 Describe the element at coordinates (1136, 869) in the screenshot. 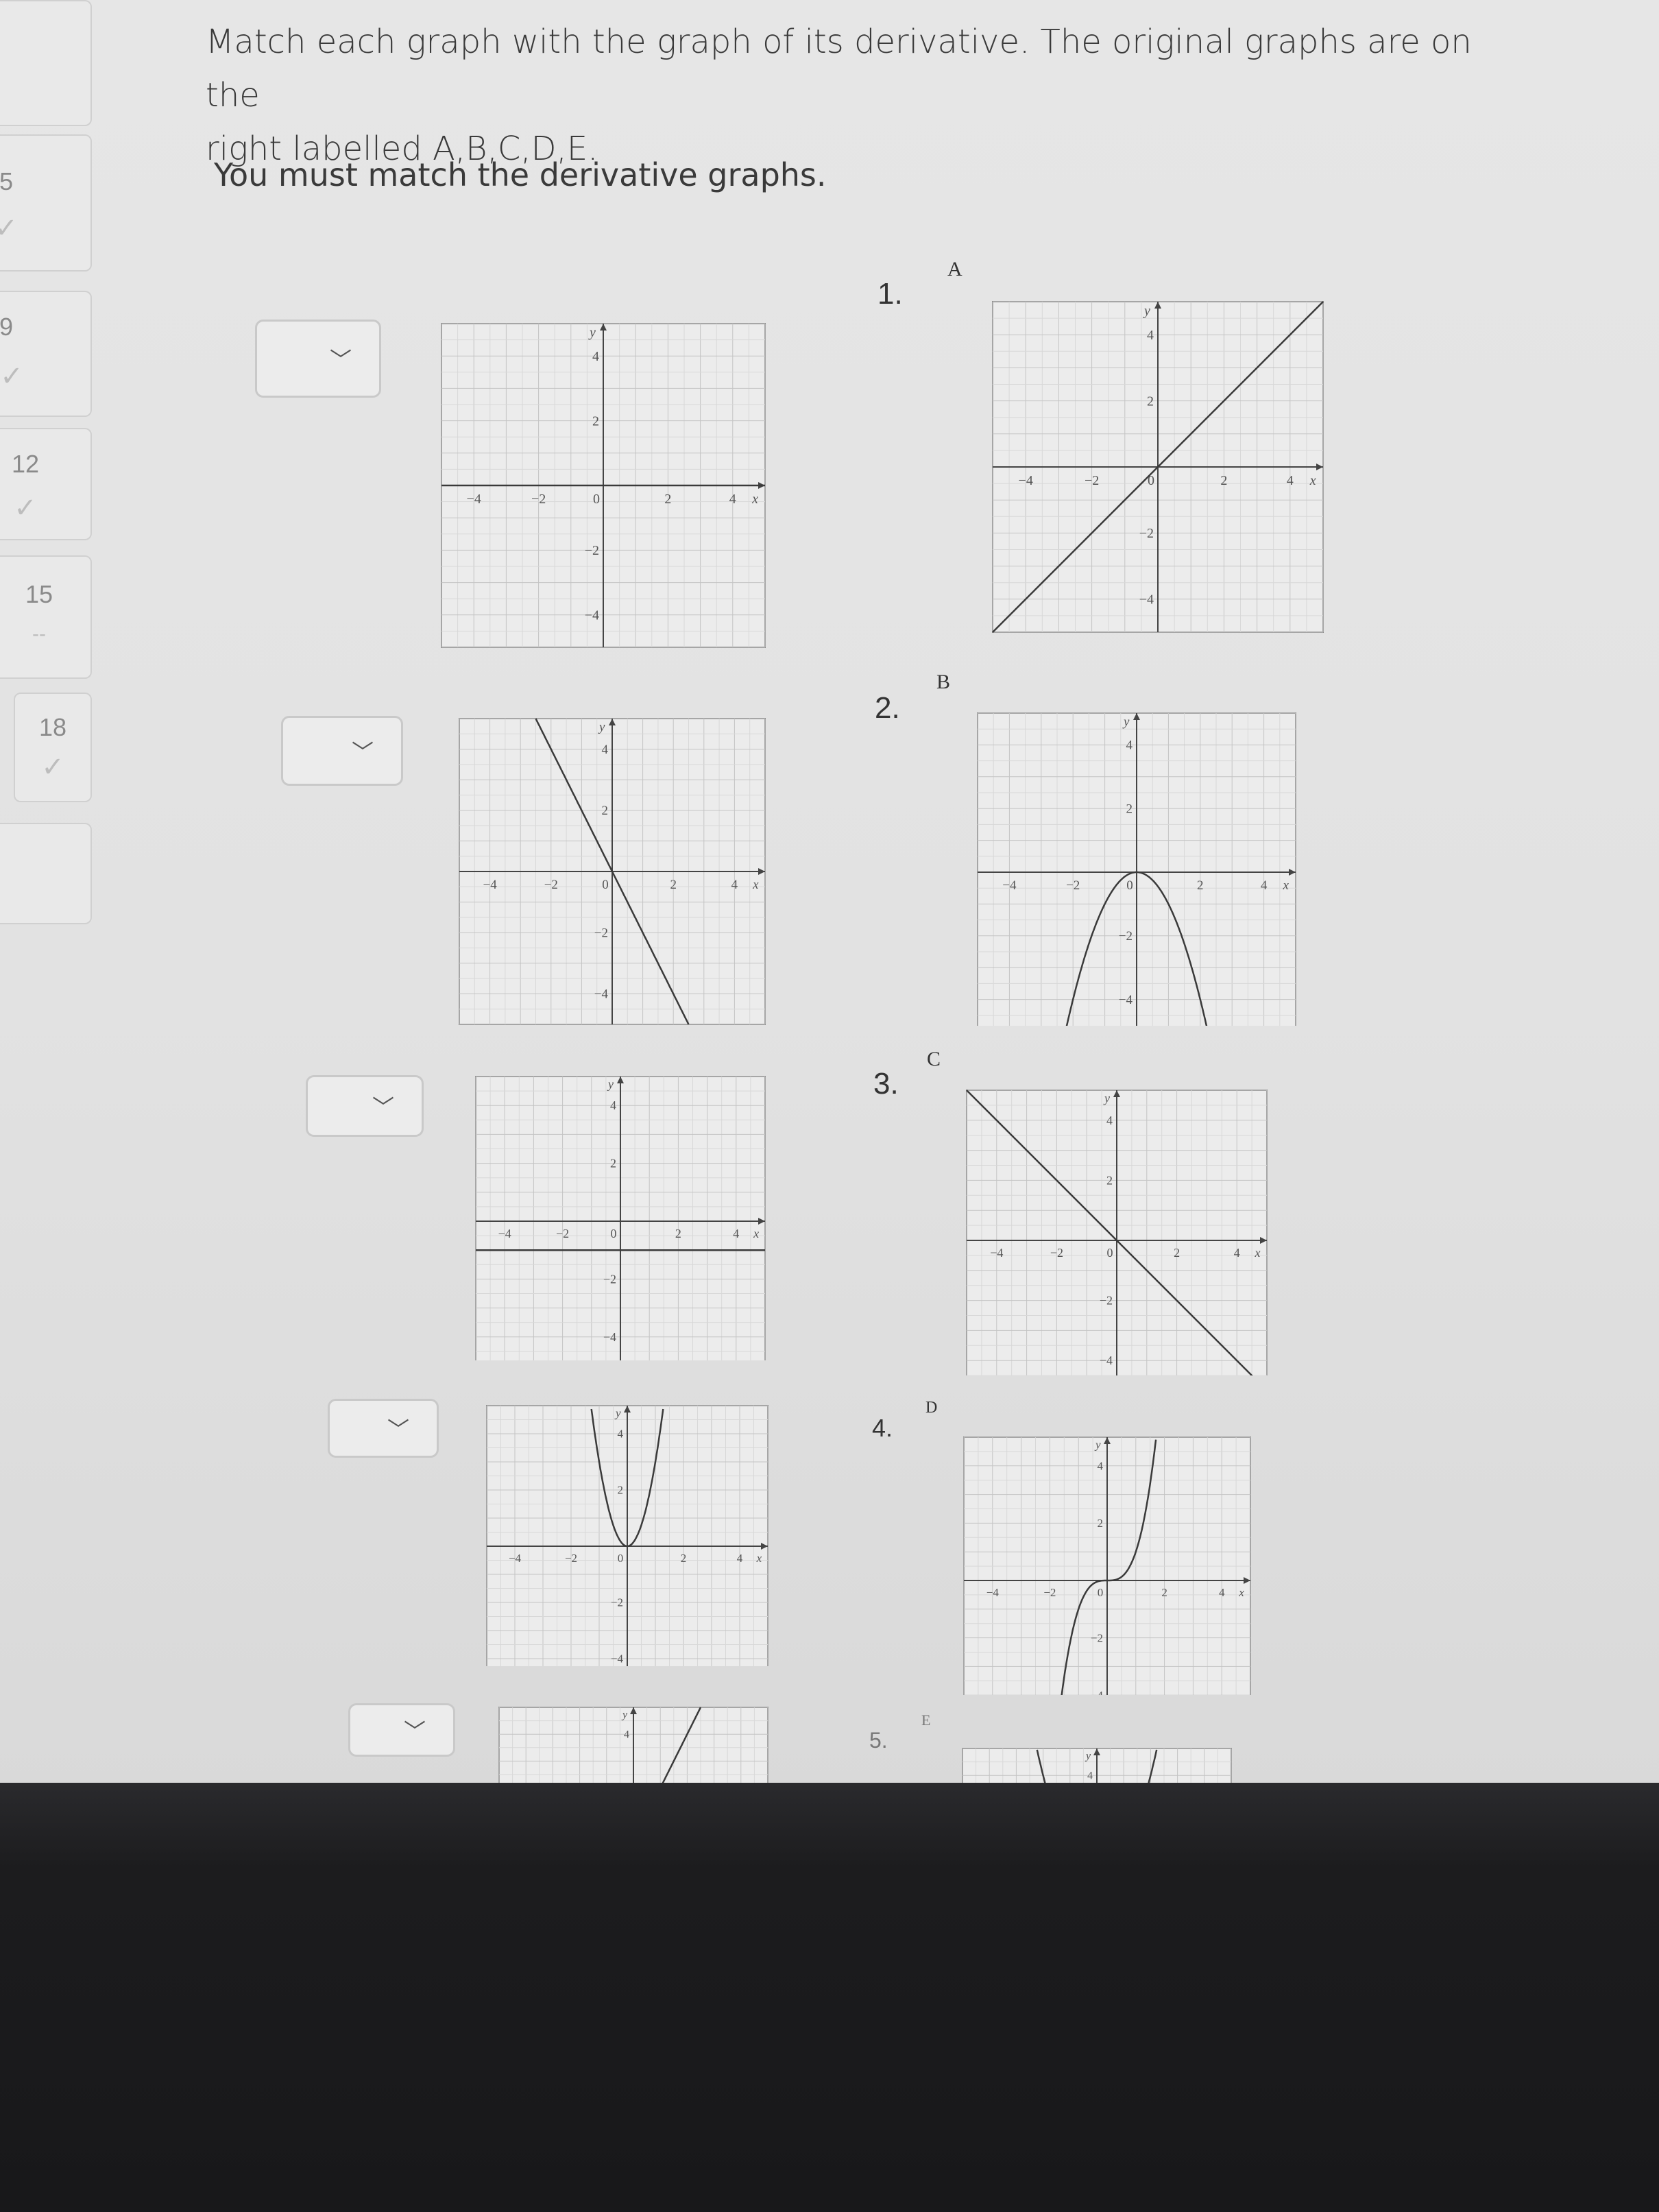

I see `original-graph-b: −4−4−2−20 2244xy` at that location.